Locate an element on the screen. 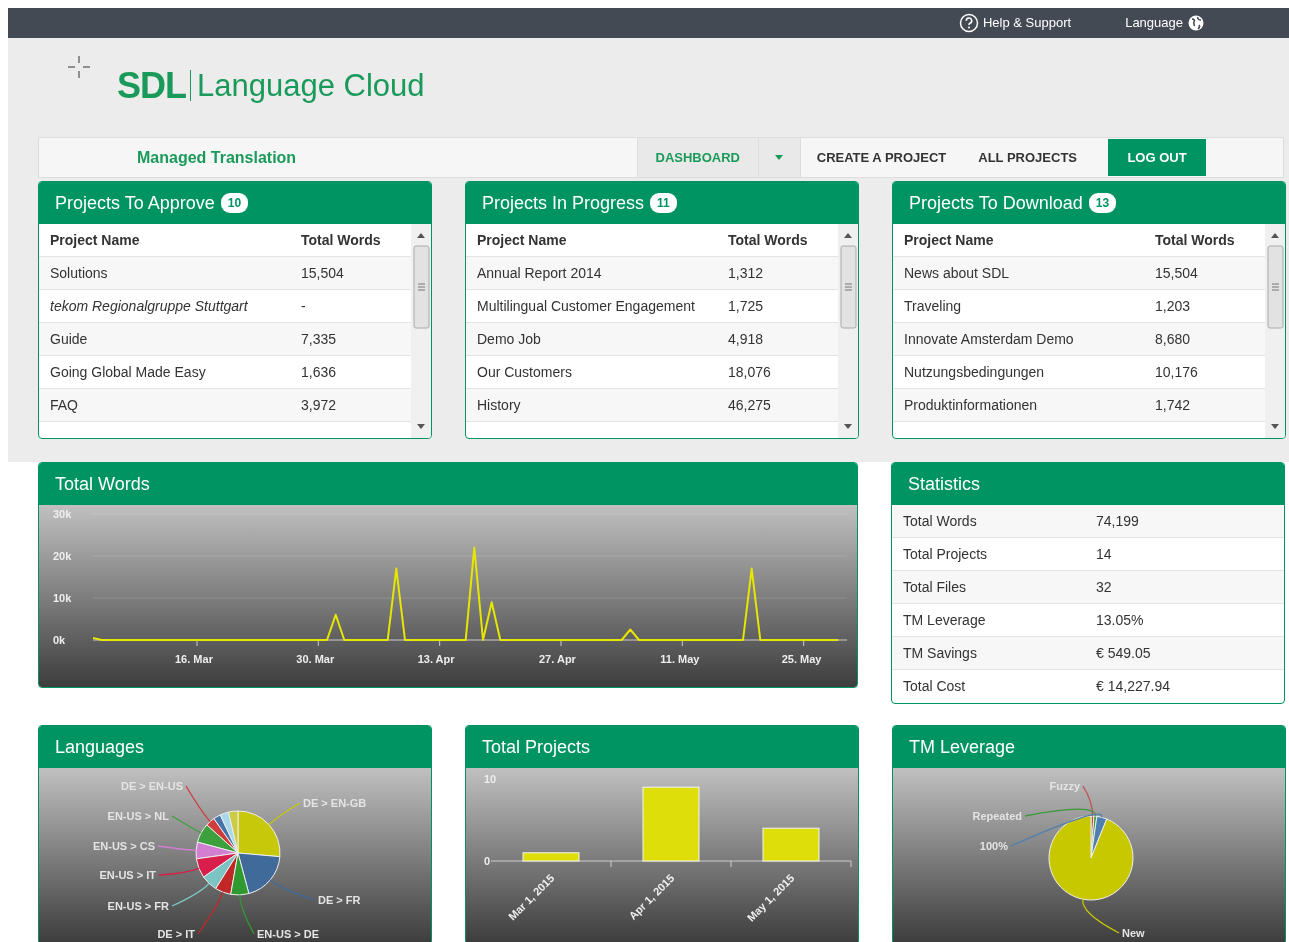 The width and height of the screenshot is (1289, 942). table-cell-text: 4,918 is located at coordinates (746, 339).